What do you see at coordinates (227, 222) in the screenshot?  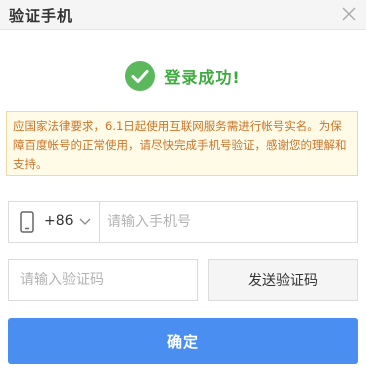 I see `phone-input` at bounding box center [227, 222].